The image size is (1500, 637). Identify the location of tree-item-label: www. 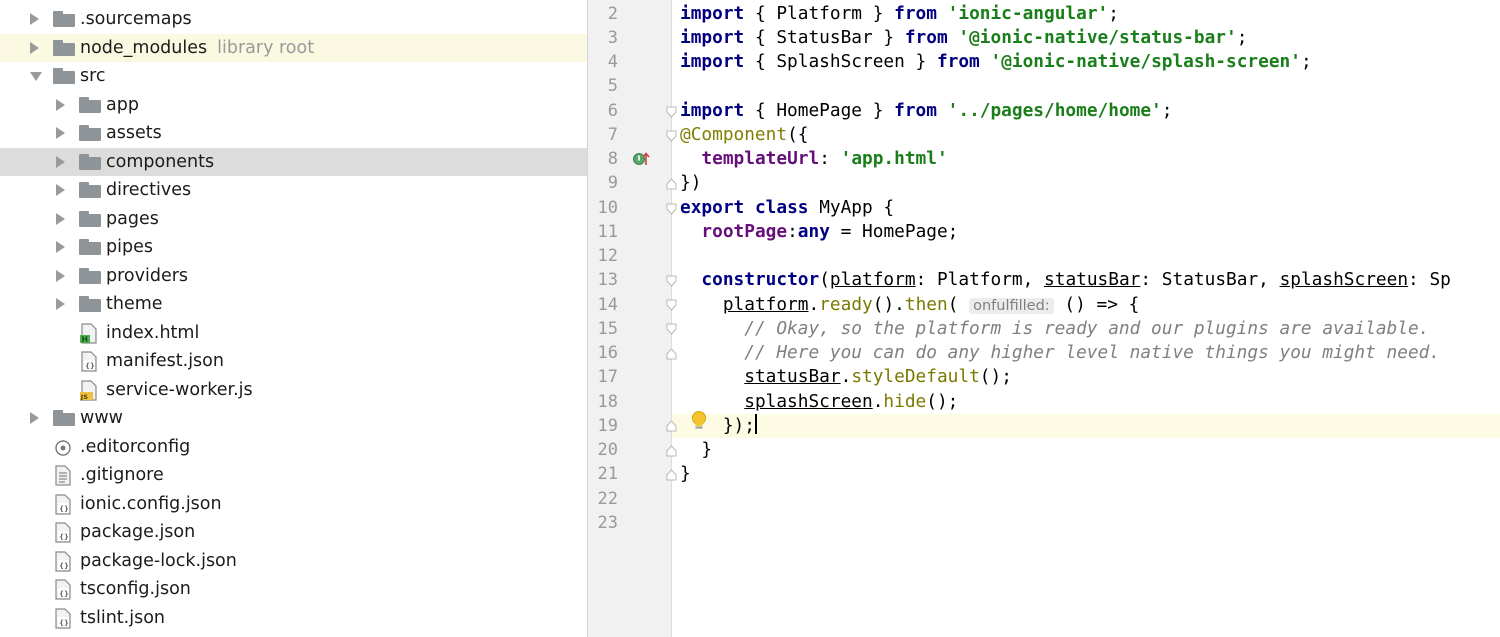
(101, 418).